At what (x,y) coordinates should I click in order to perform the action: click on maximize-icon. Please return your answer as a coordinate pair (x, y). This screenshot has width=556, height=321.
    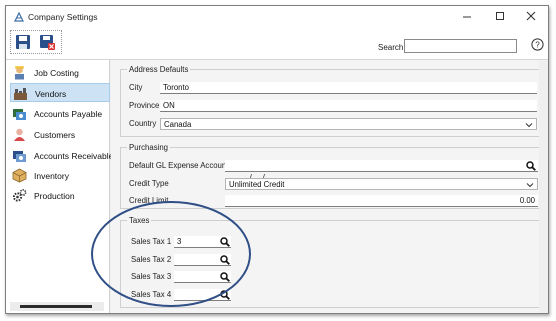
    Looking at the image, I should click on (500, 16).